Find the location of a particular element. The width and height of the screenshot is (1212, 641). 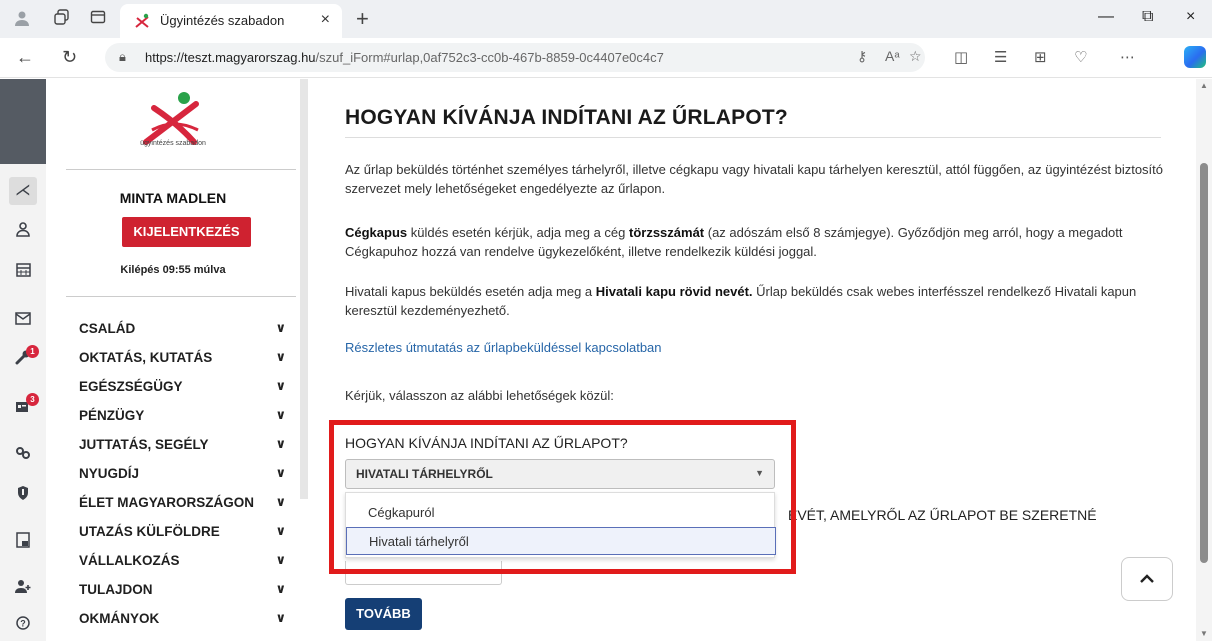

help-icon: ? is located at coordinates (23, 626).